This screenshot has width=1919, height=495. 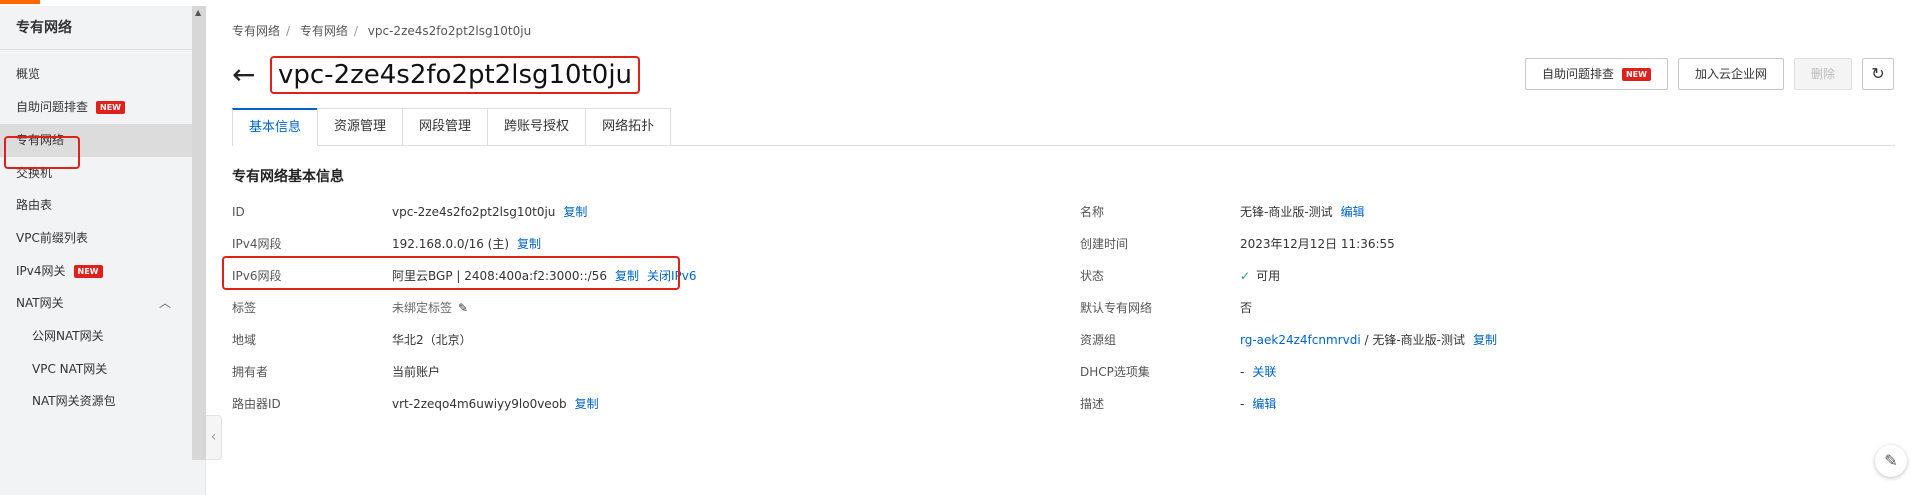 I want to click on sidebar-item-label: VPC前缀列表, so click(x=52, y=238).